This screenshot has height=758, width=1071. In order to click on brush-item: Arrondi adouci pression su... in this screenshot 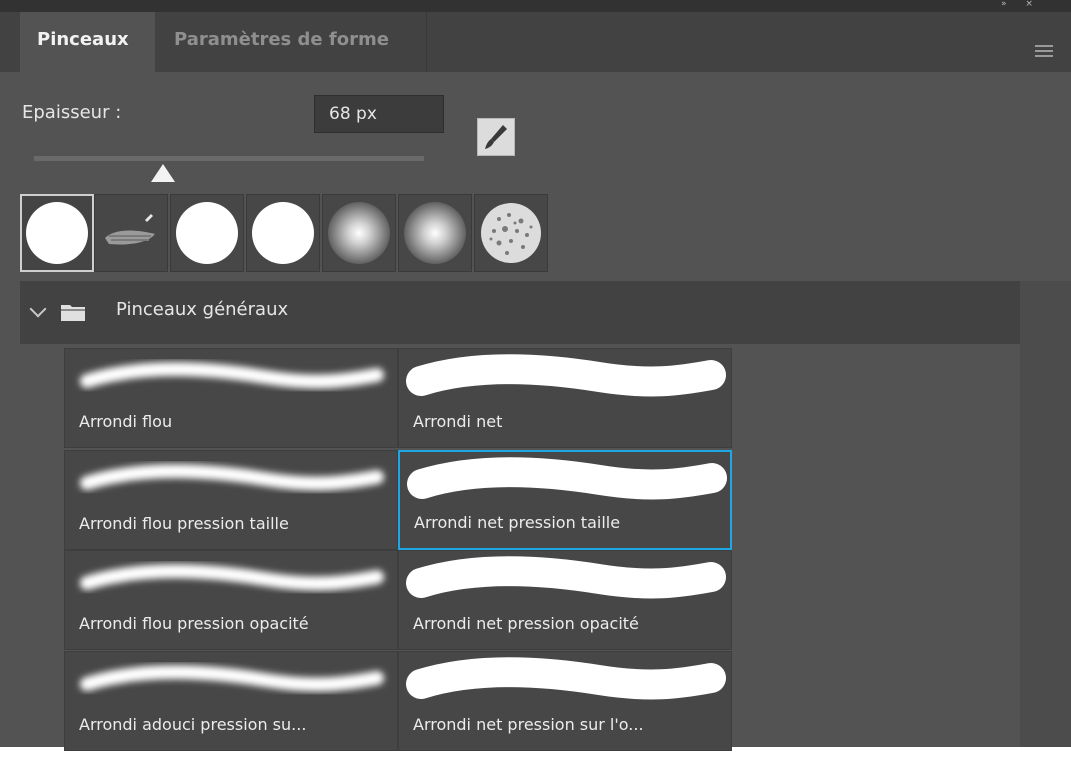, I will do `click(231, 701)`.